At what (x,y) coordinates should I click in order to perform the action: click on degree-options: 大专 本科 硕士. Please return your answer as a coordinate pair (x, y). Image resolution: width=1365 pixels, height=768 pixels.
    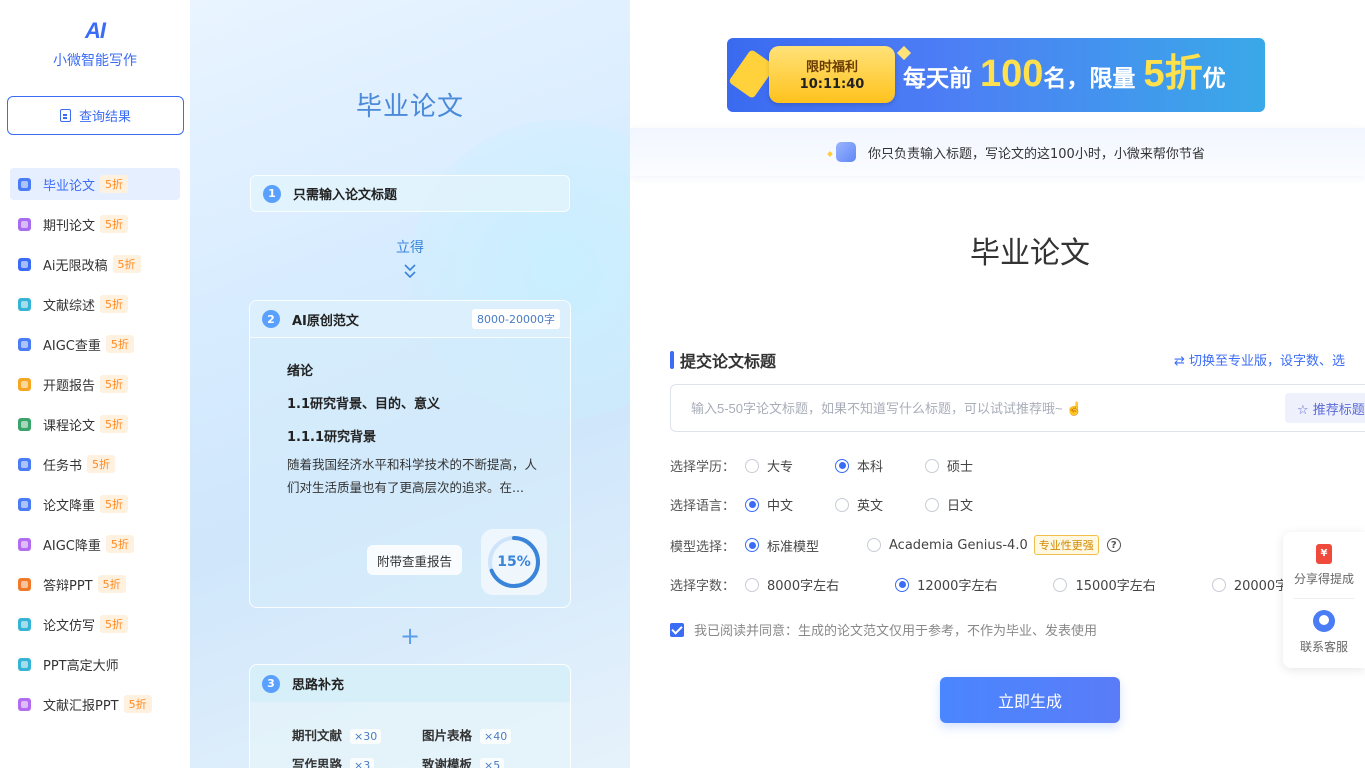
    Looking at the image, I should click on (859, 465).